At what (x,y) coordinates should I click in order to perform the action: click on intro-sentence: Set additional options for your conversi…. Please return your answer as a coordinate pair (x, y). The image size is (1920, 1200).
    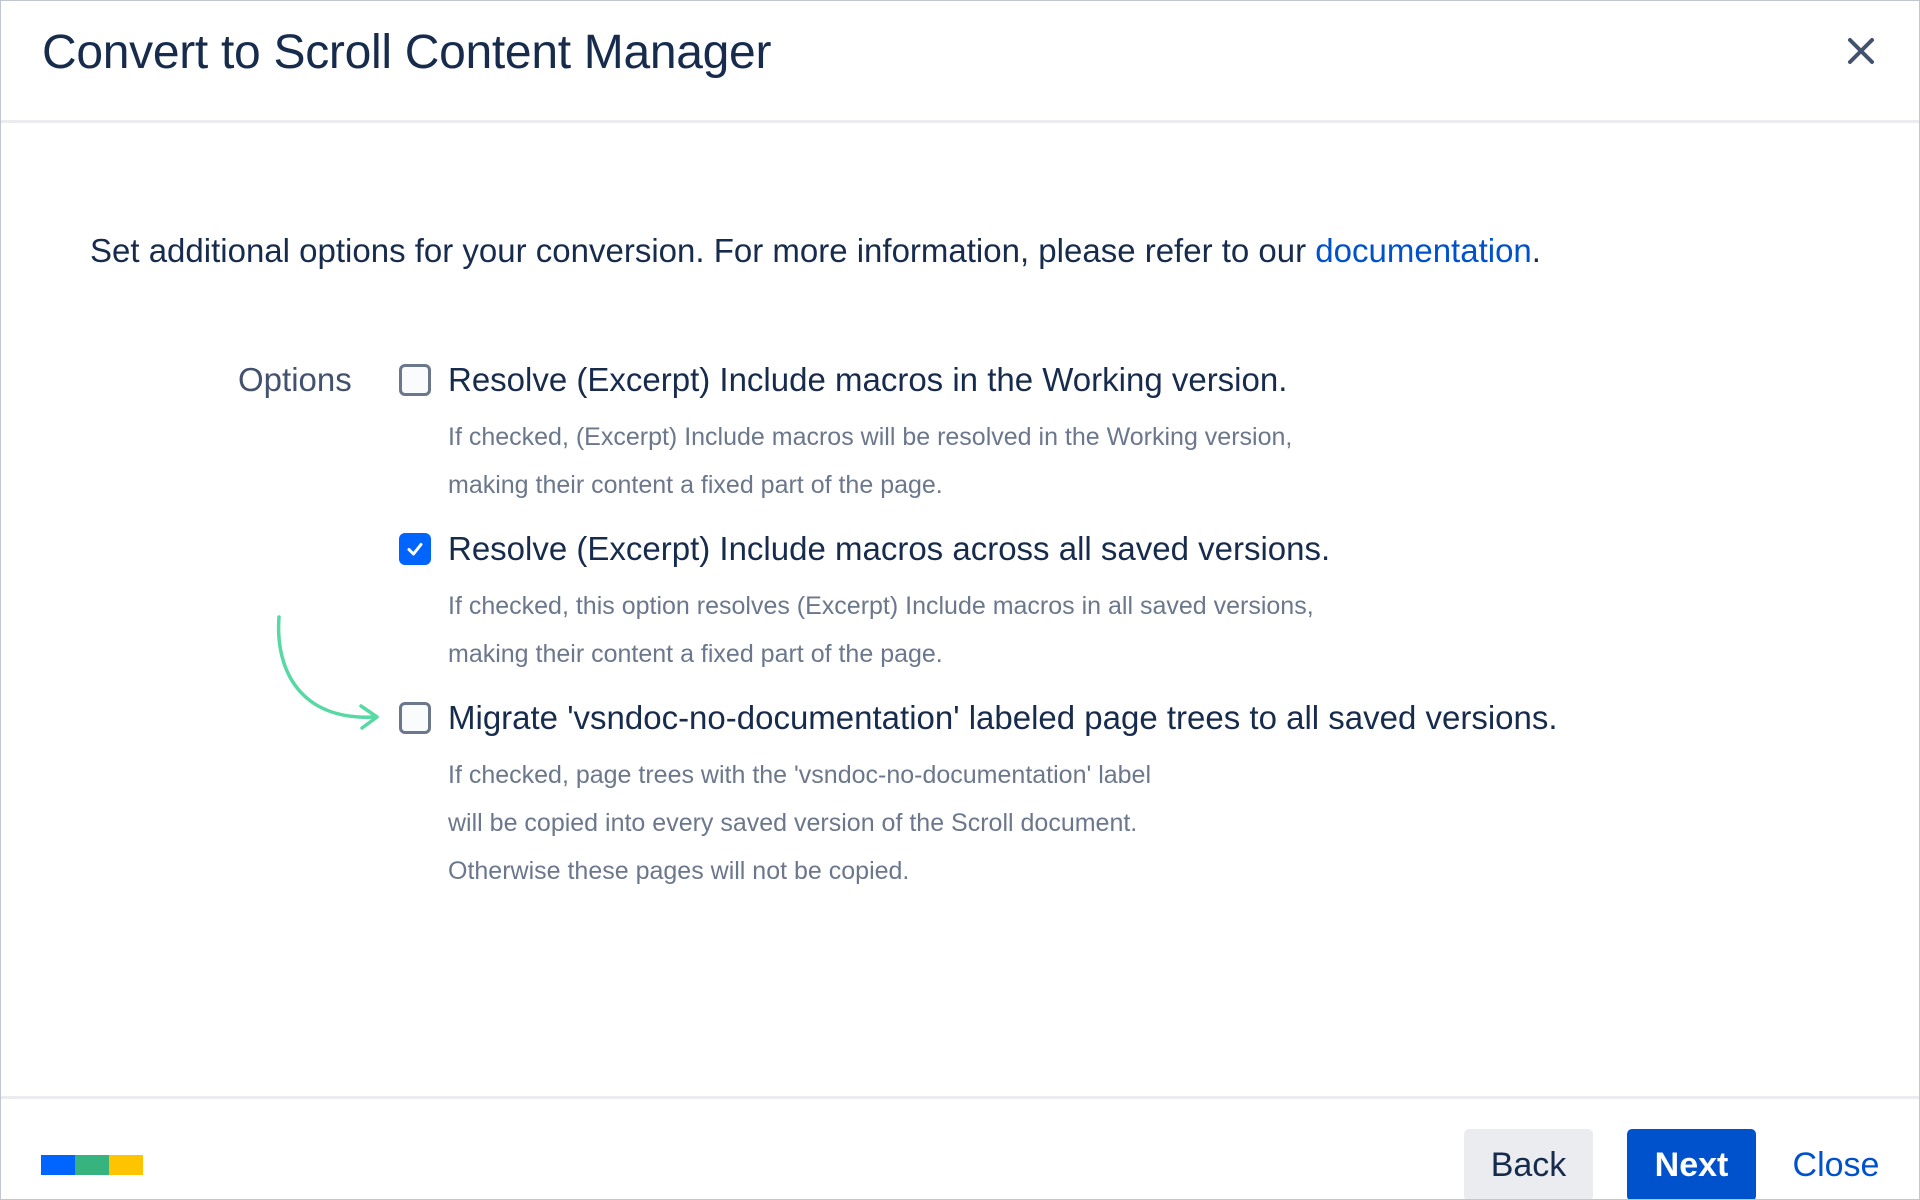
    Looking at the image, I should click on (703, 250).